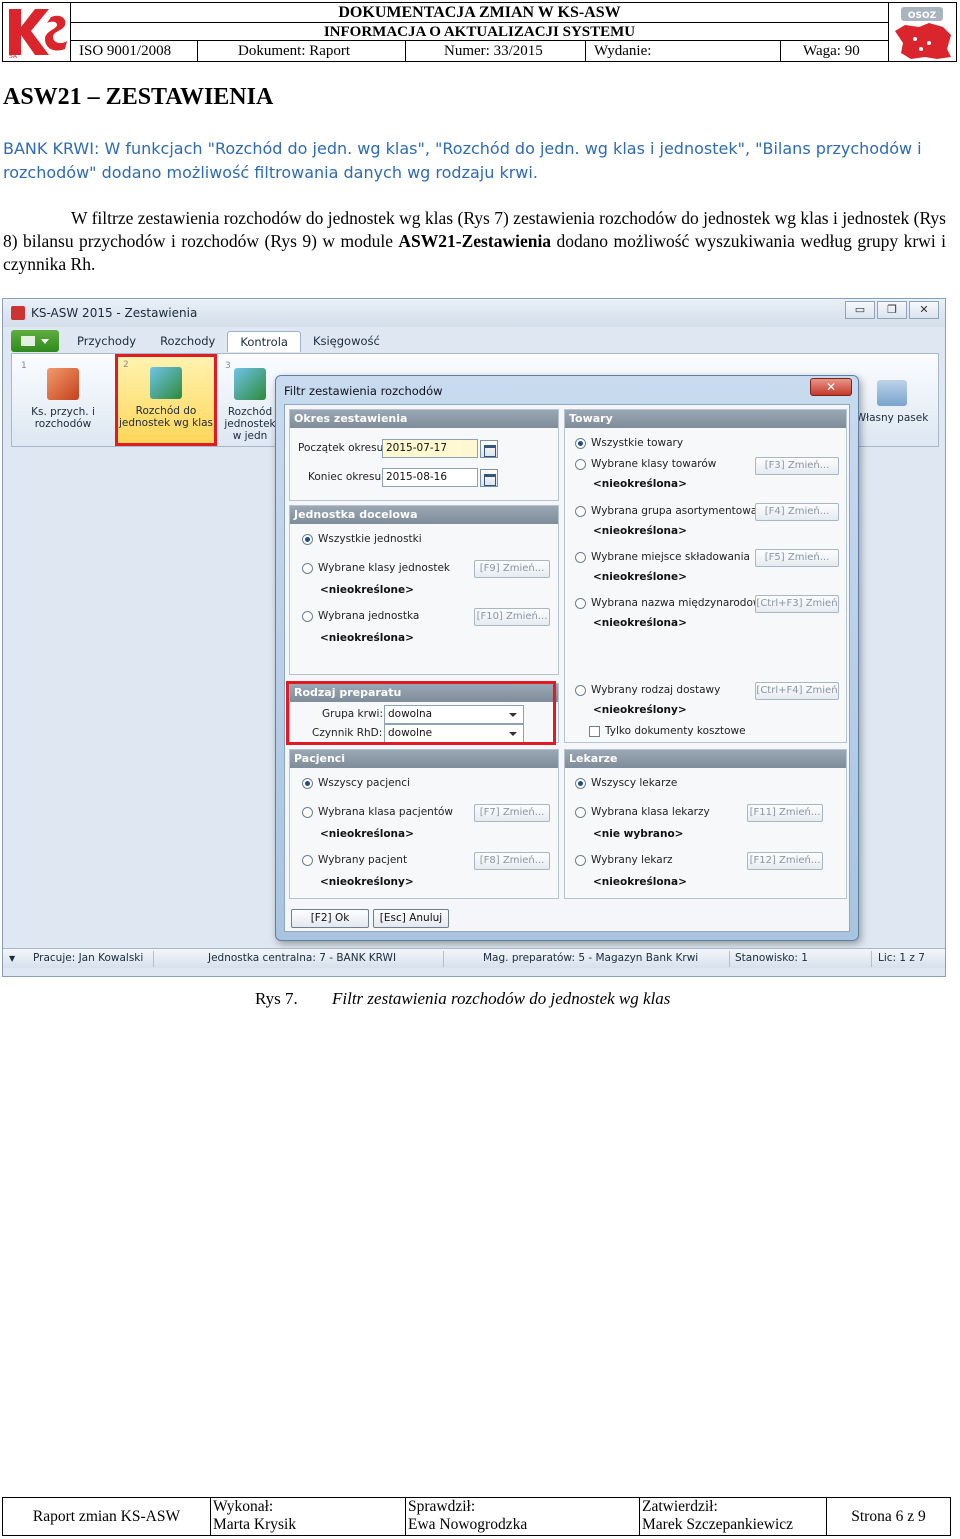 This screenshot has width=960, height=1539. I want to click on footer-author: Marta Krysik, so click(255, 1524).